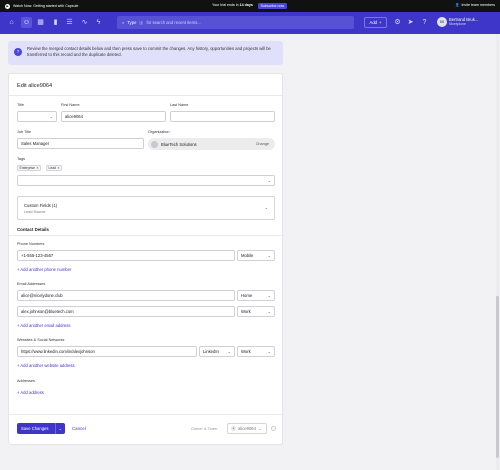 The image size is (500, 470). What do you see at coordinates (217, 351) in the screenshot?
I see `website-service-select: LinkedIn ⌄` at bounding box center [217, 351].